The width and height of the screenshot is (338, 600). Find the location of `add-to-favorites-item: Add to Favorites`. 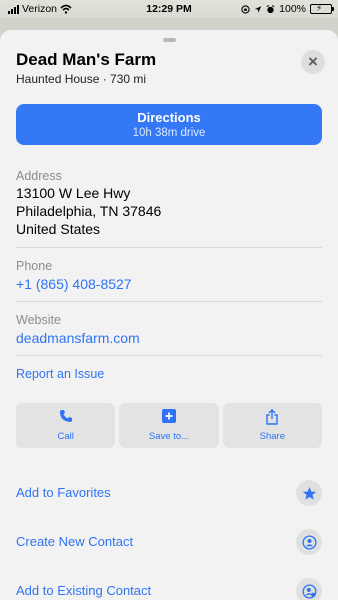

add-to-favorites-item: Add to Favorites is located at coordinates (169, 493).